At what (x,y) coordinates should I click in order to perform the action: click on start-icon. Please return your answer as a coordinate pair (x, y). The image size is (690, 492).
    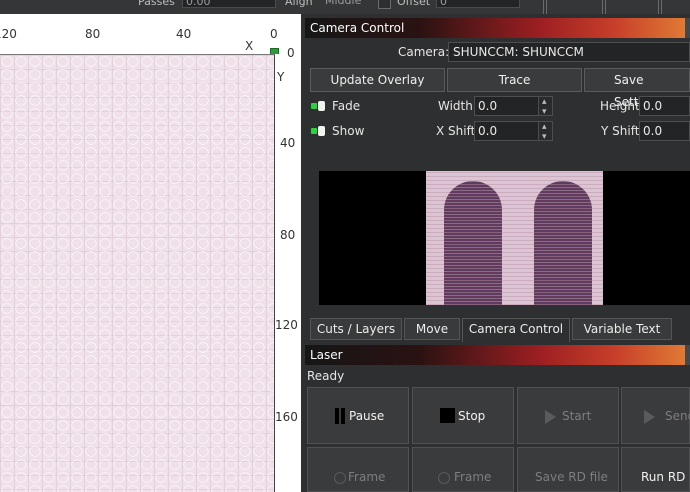
    Looking at the image, I should click on (550, 417).